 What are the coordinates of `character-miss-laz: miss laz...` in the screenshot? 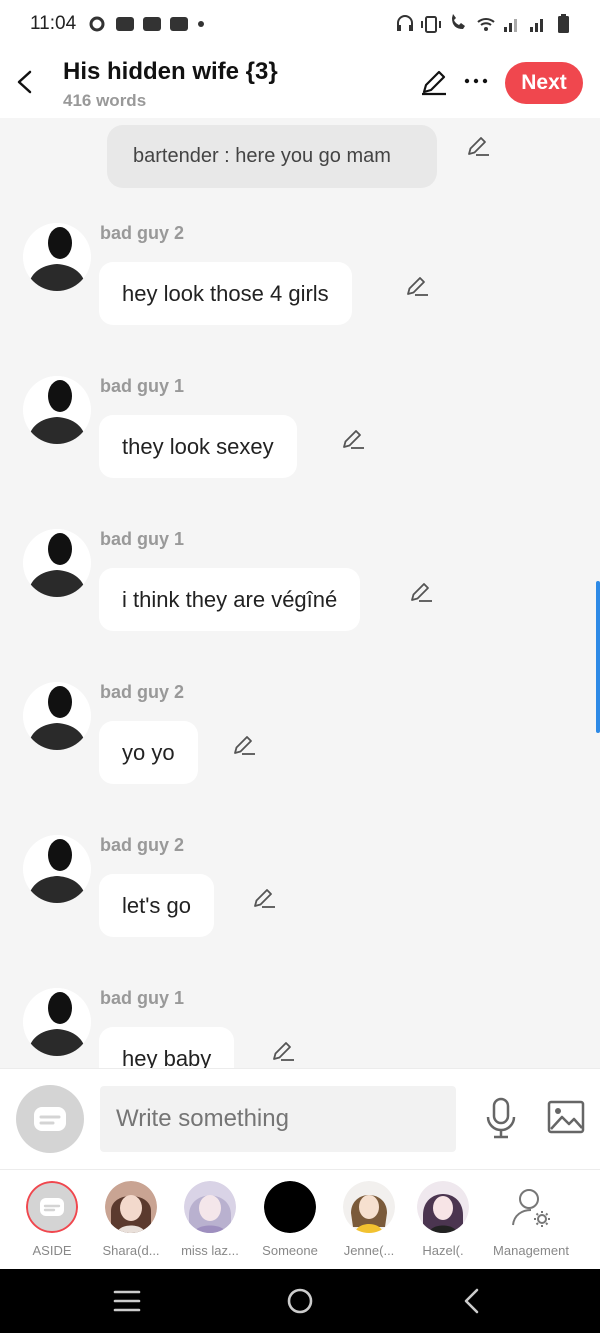 It's located at (210, 1220).